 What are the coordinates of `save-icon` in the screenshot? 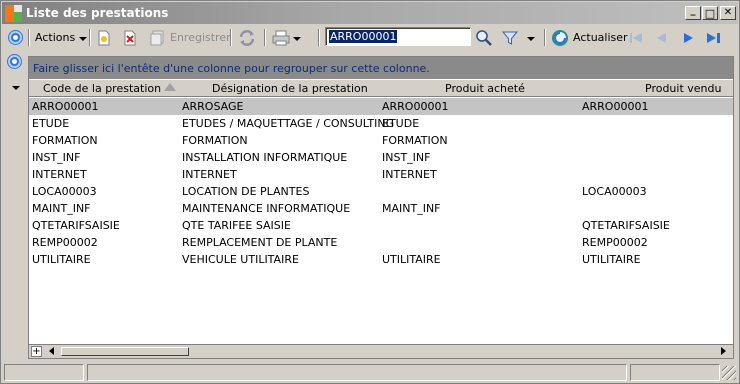 It's located at (157, 37).